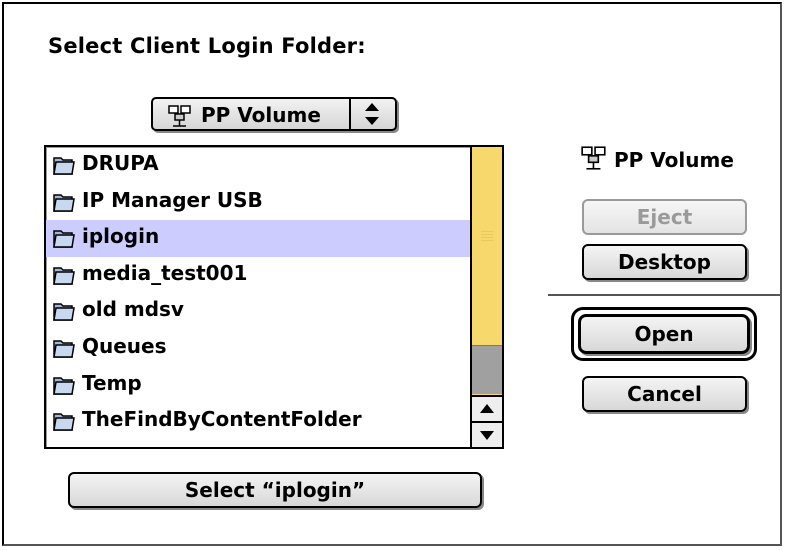  What do you see at coordinates (664, 295) in the screenshot?
I see `divider` at bounding box center [664, 295].